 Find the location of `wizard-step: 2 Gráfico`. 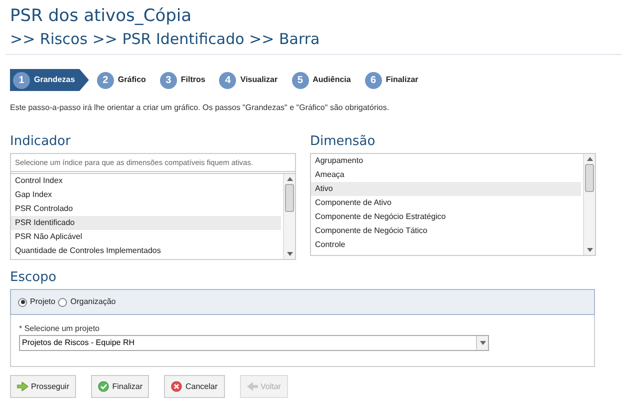

wizard-step: 2 Gráfico is located at coordinates (124, 80).